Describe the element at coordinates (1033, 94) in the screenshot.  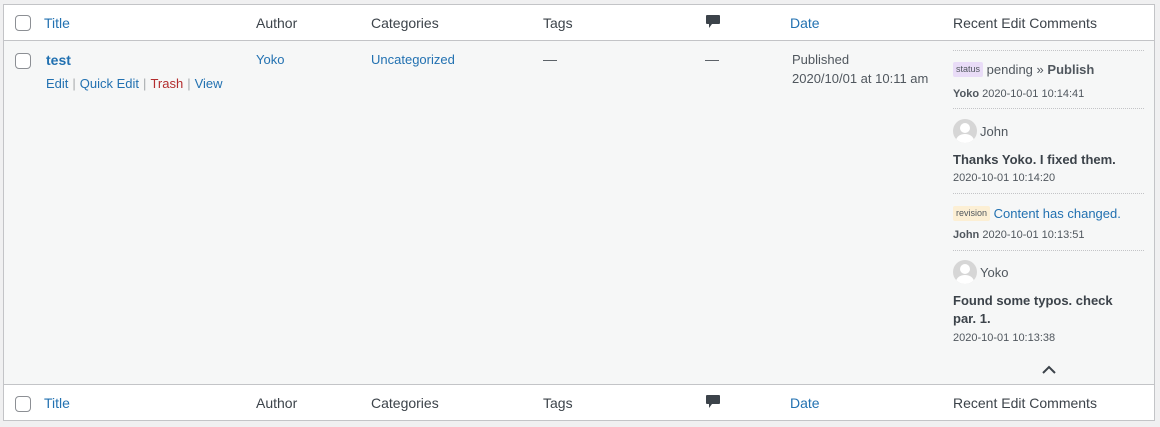
I see `entry-time: 2020-10-01 10:14:41` at that location.